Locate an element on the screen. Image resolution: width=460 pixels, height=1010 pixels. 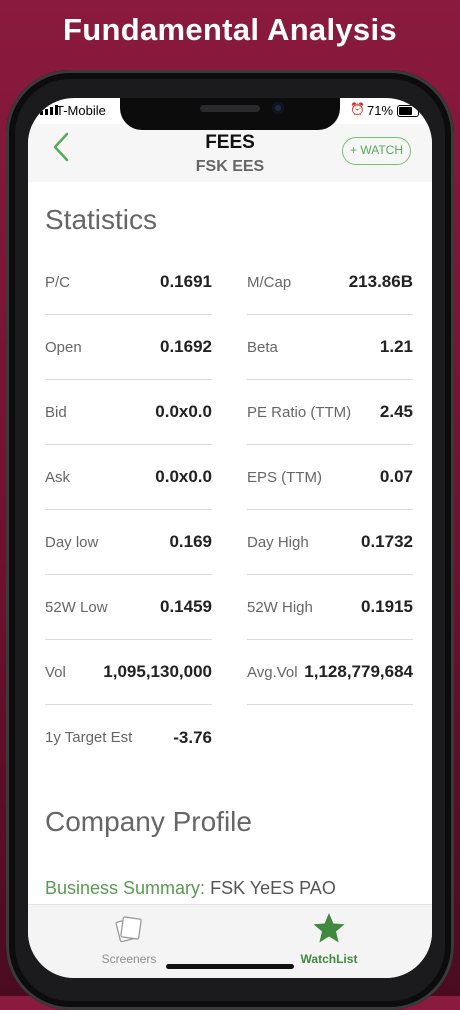
carrier-name: T-Mobile is located at coordinates (81, 110).